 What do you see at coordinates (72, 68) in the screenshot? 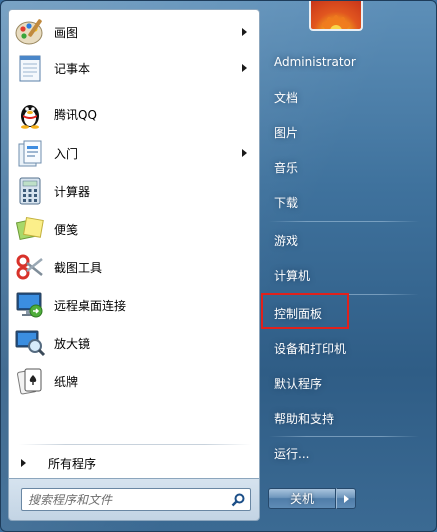
I see `program-label: 记事本` at bounding box center [72, 68].